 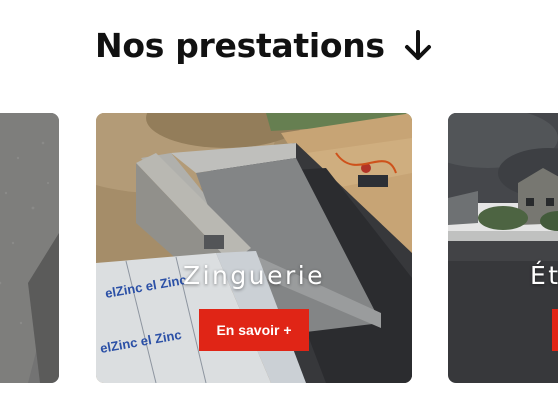 What do you see at coordinates (240, 45) in the screenshot?
I see `section-title: Nos prestations` at bounding box center [240, 45].